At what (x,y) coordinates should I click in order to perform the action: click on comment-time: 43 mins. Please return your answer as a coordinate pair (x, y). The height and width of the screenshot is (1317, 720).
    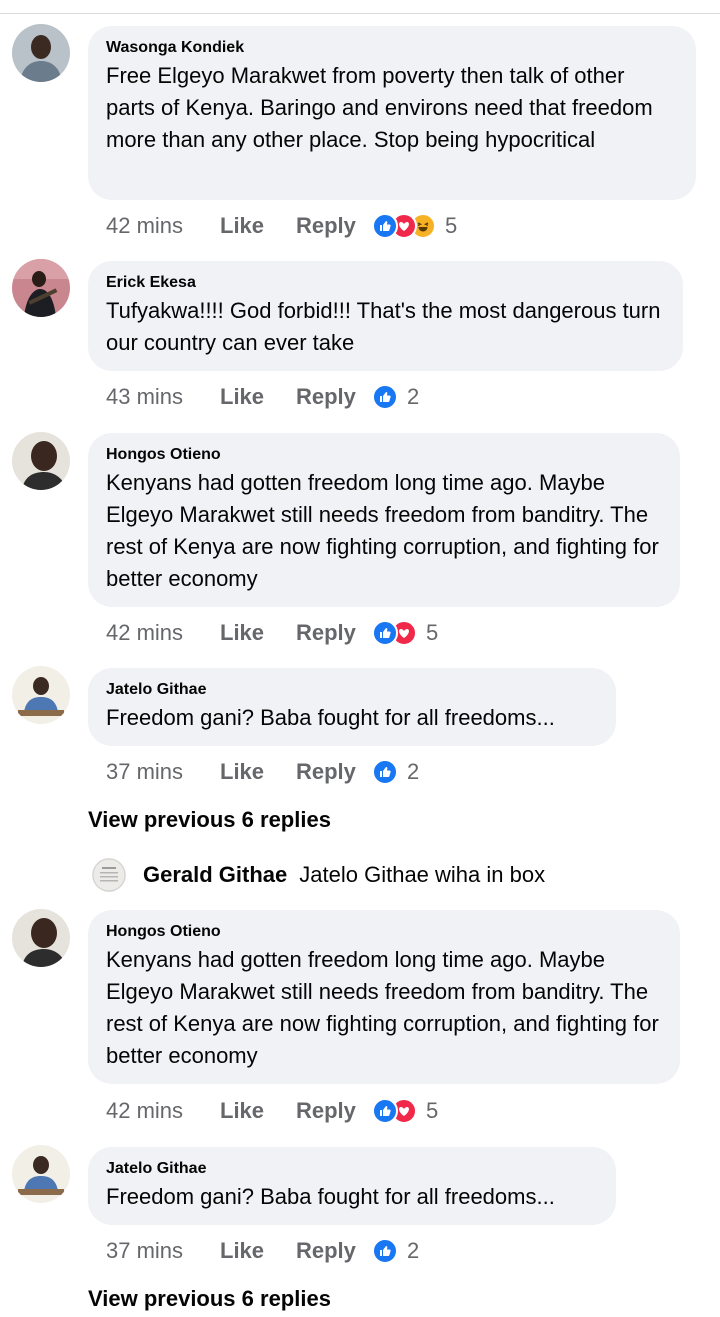
    Looking at the image, I should click on (163, 397).